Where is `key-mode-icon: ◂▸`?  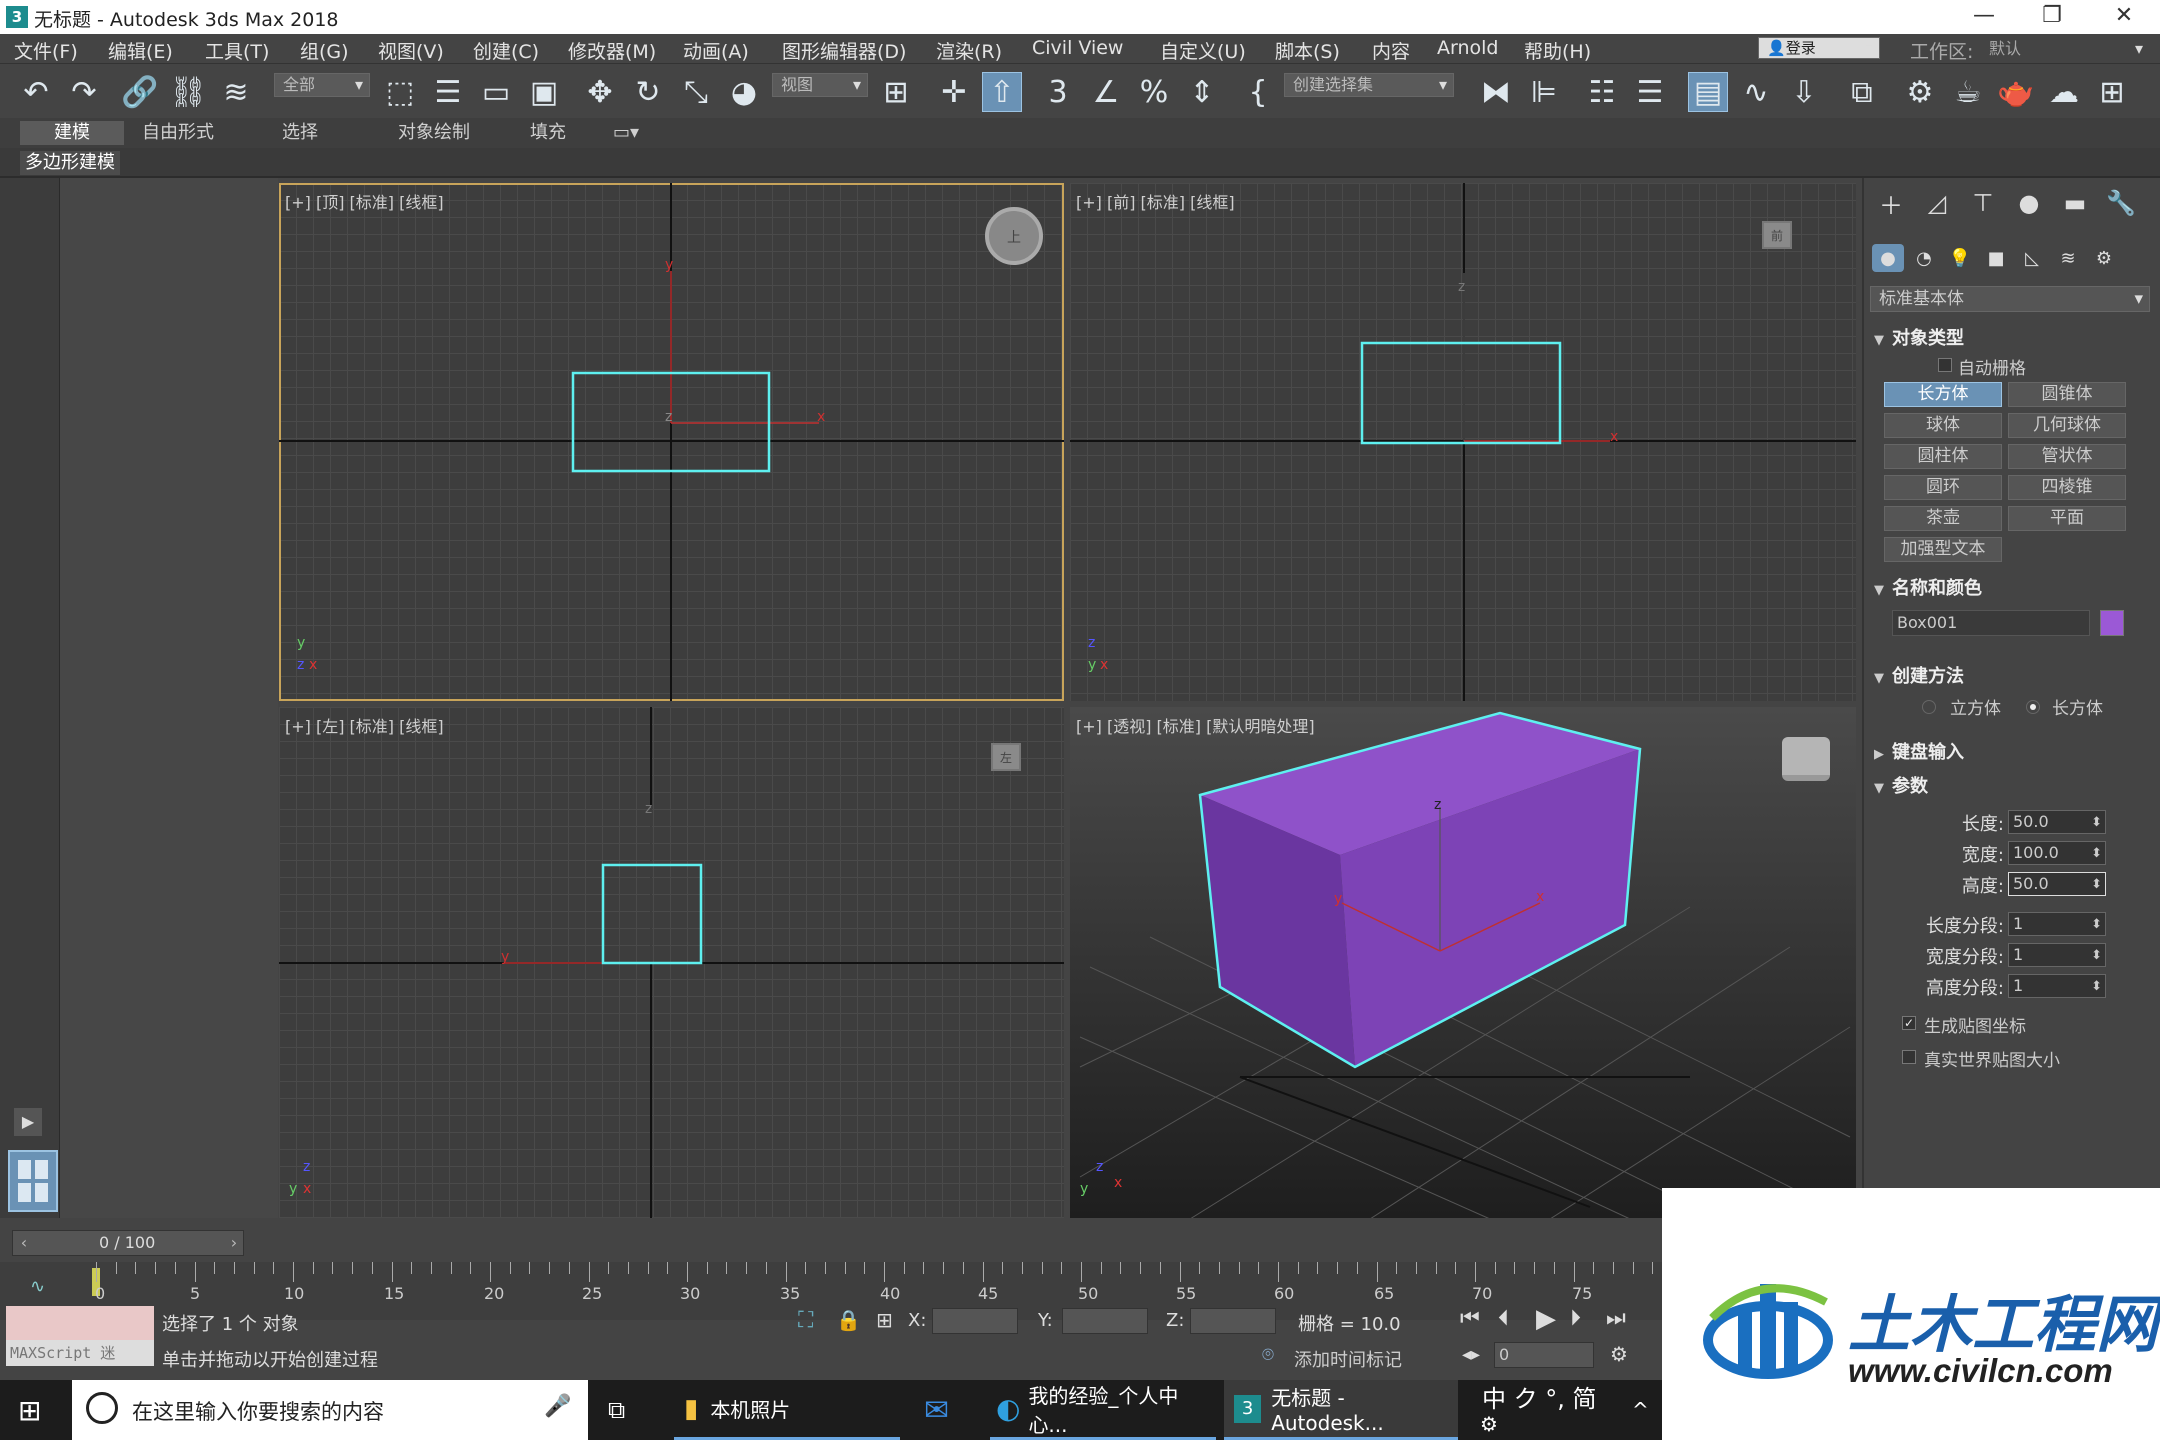
key-mode-icon: ◂▸ is located at coordinates (1471, 1354).